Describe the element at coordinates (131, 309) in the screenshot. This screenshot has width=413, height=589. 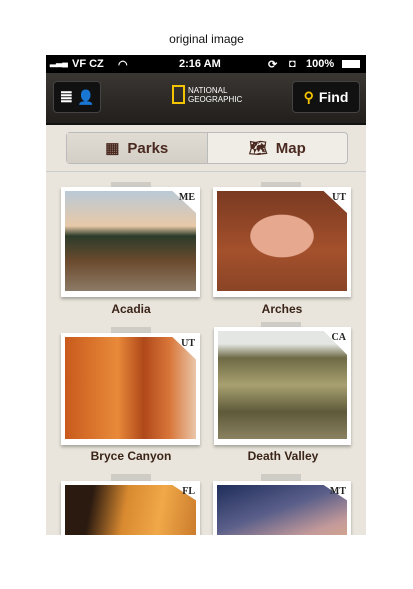
I see `park-name: Acadia` at that location.